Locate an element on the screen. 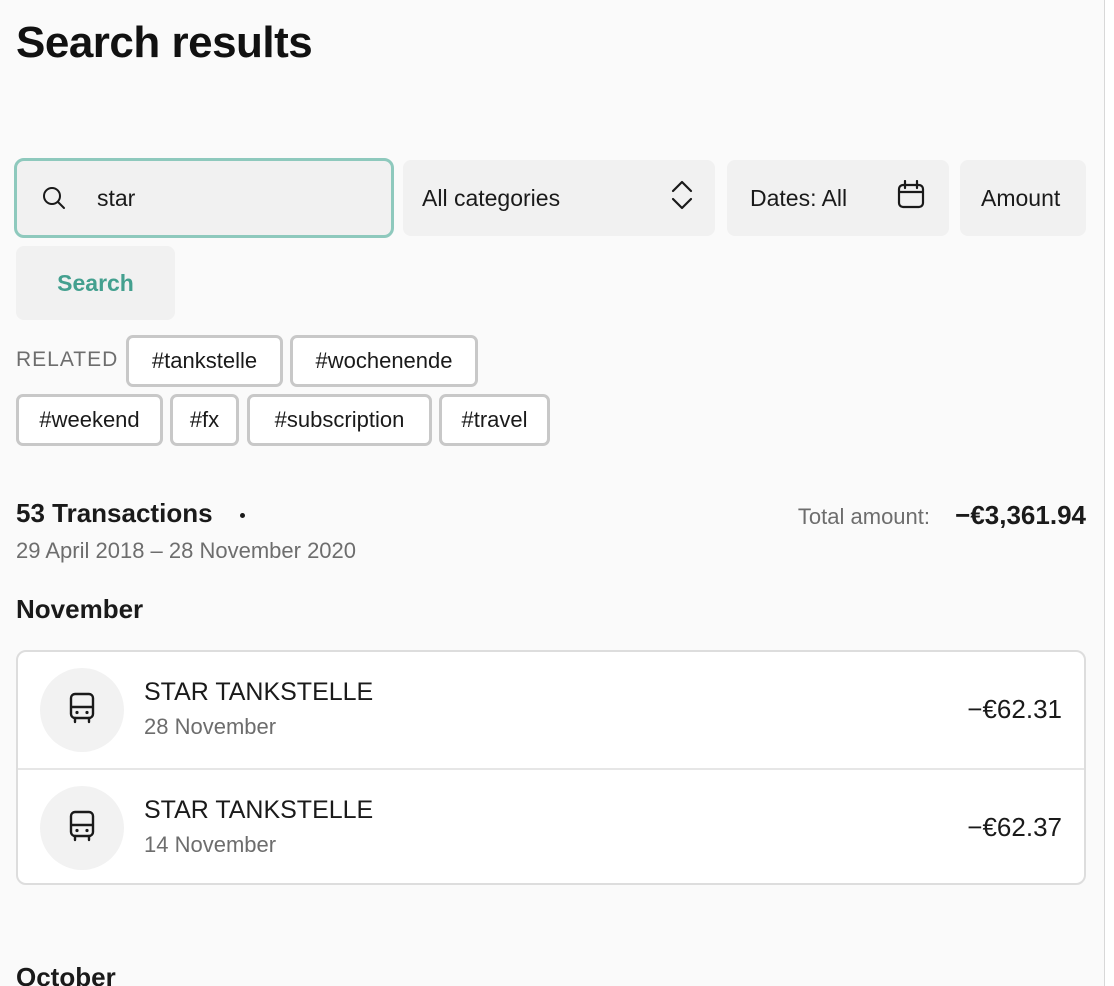 Image resolution: width=1114 pixels, height=986 pixels. dates-filter: Dates: All is located at coordinates (838, 198).